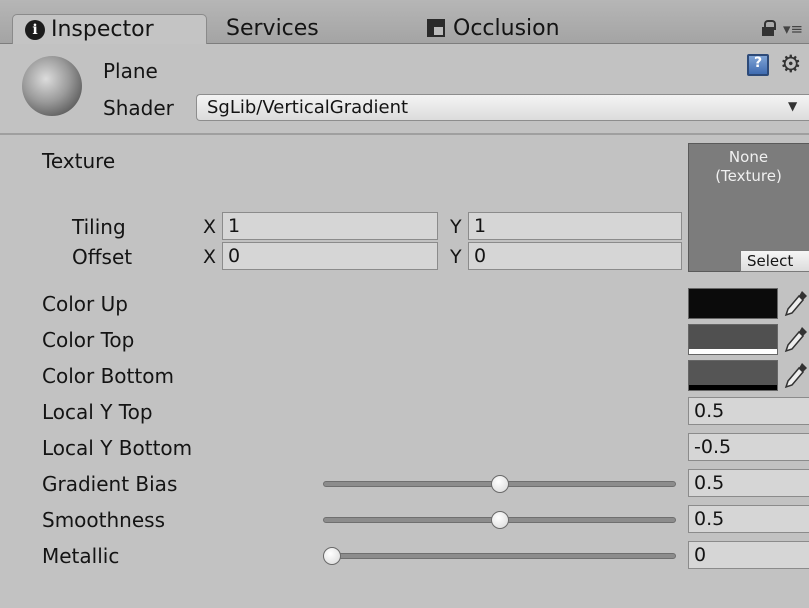 Image resolution: width=809 pixels, height=608 pixels. What do you see at coordinates (791, 64) in the screenshot?
I see `gear-icon: ⚙` at bounding box center [791, 64].